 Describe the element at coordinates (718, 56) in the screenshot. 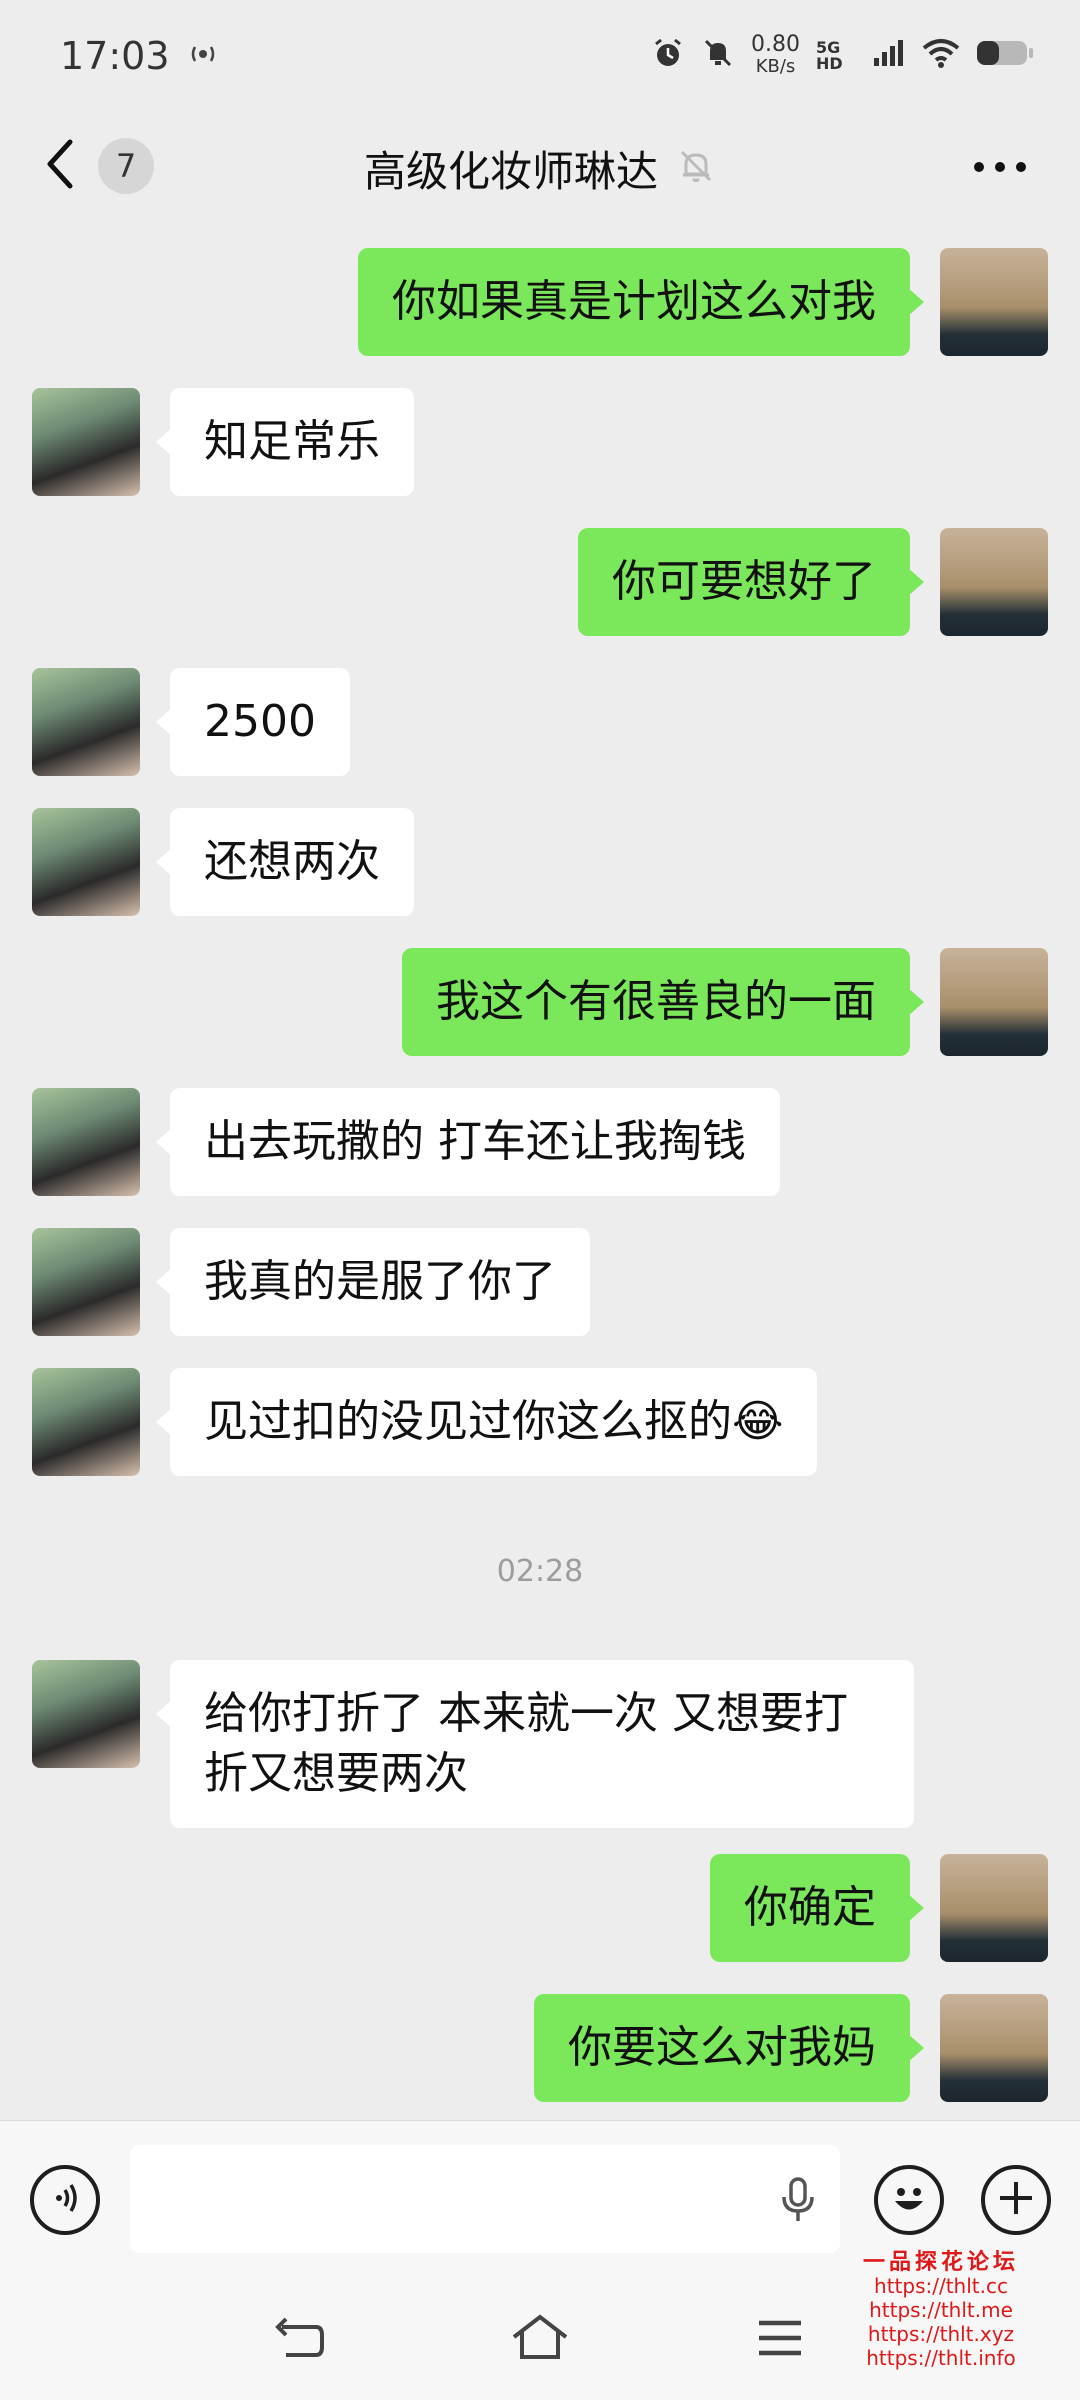

I see `mute-icon` at that location.